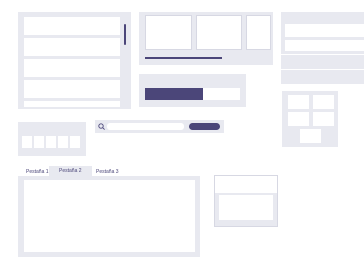 The width and height of the screenshot is (364, 257). Describe the element at coordinates (183, 58) in the screenshot. I see `carousel-progress-indicator` at that location.